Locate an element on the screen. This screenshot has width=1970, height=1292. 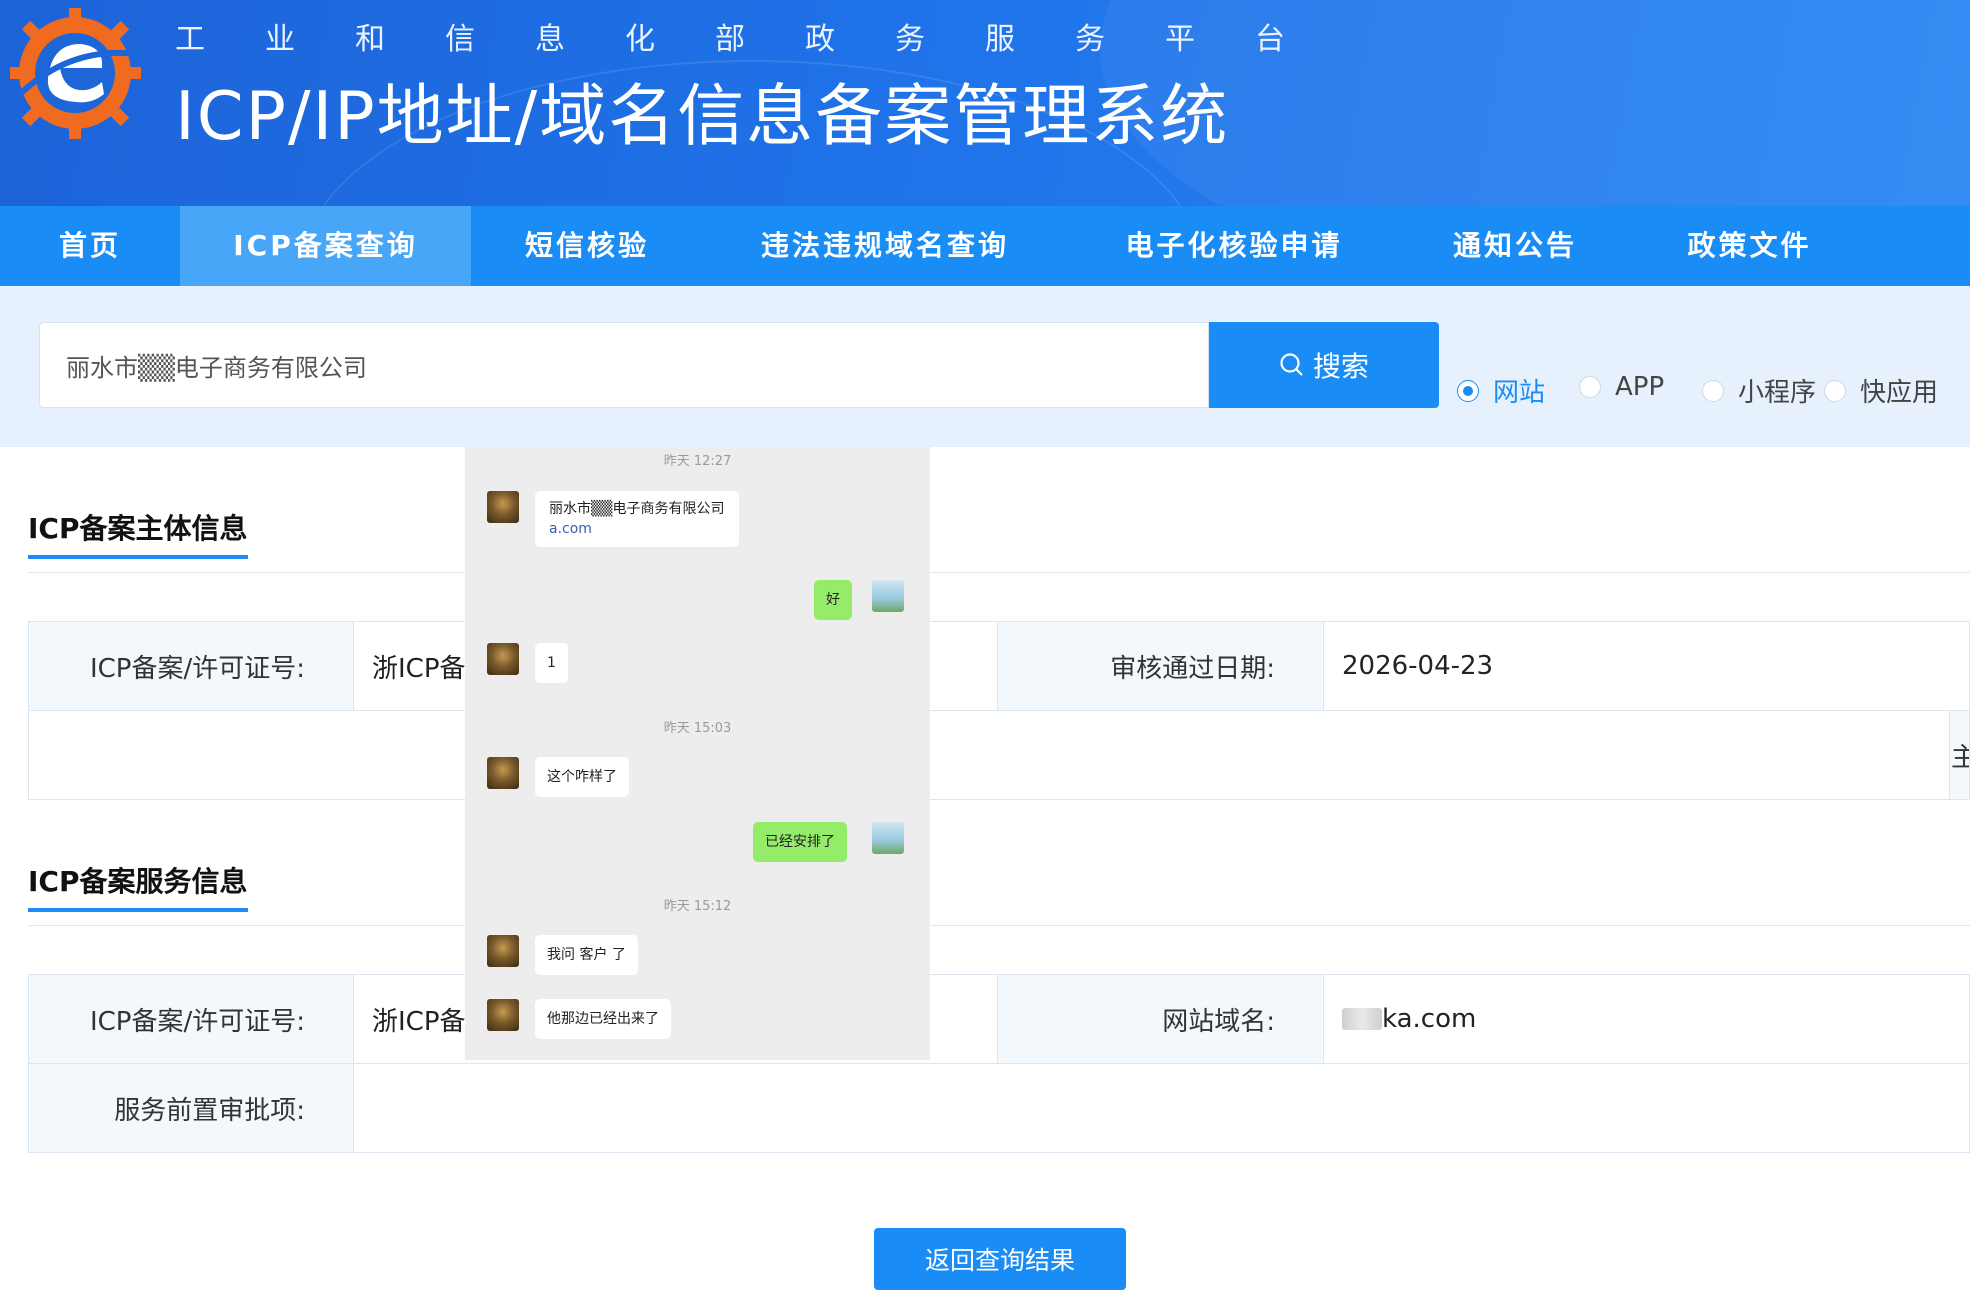
radio-quick-app: 快应用 is located at coordinates (1881, 390).